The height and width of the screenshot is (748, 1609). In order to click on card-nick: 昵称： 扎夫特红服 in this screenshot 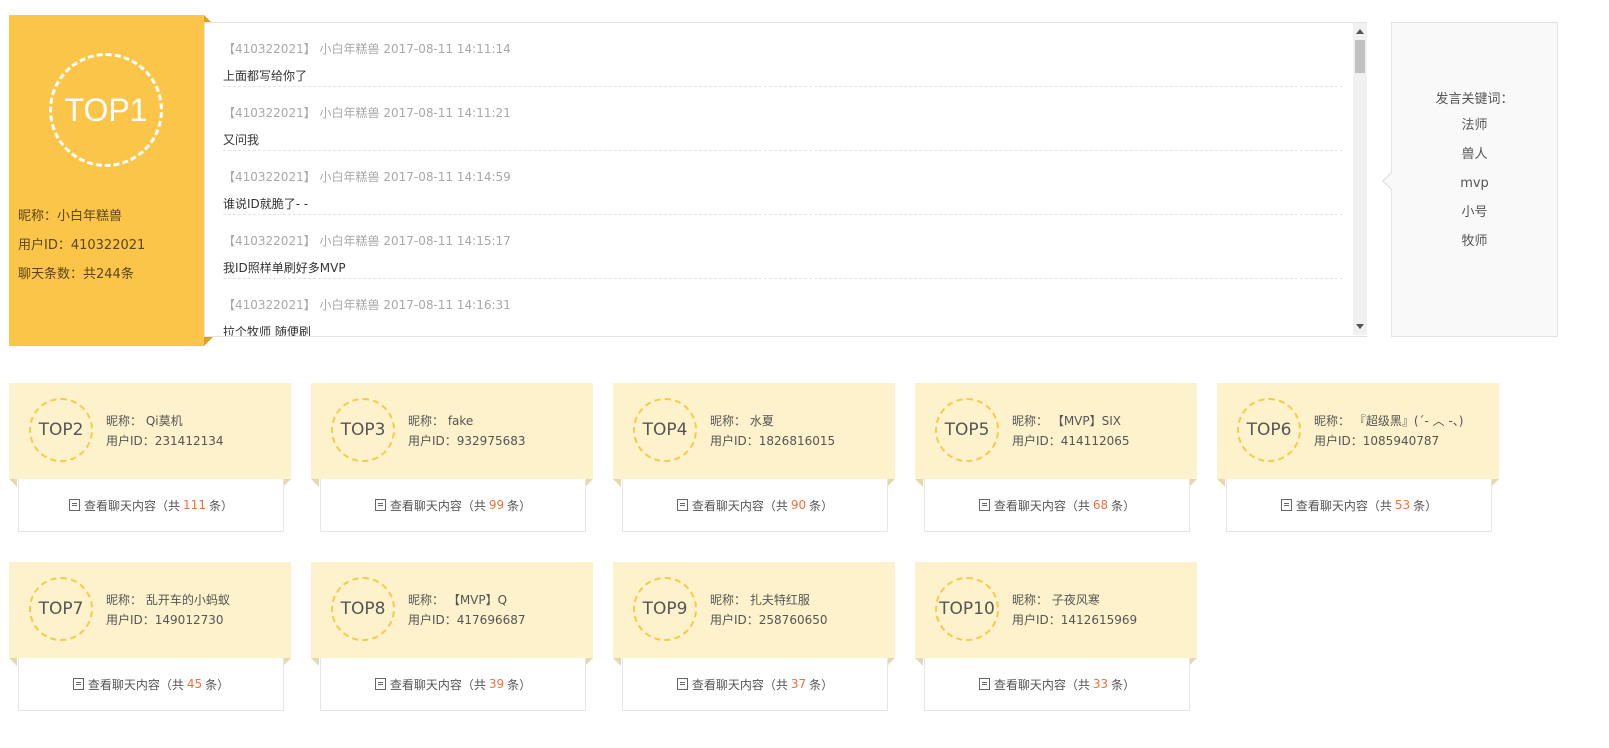, I will do `click(760, 600)`.